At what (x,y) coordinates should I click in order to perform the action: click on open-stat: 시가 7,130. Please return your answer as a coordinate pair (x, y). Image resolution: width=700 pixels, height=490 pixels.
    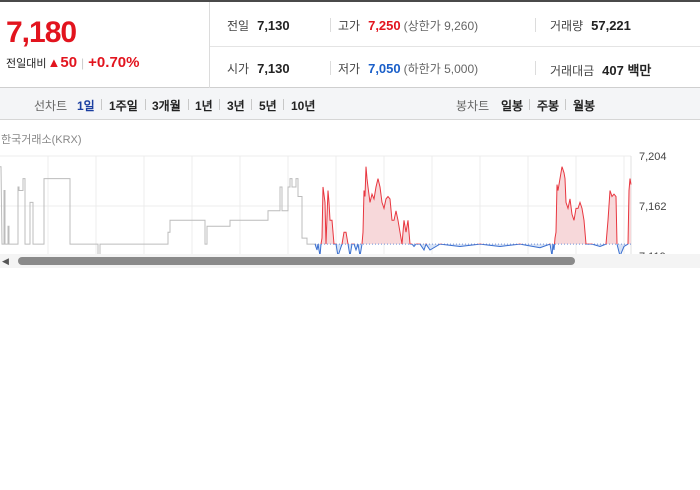
    Looking at the image, I should click on (258, 68).